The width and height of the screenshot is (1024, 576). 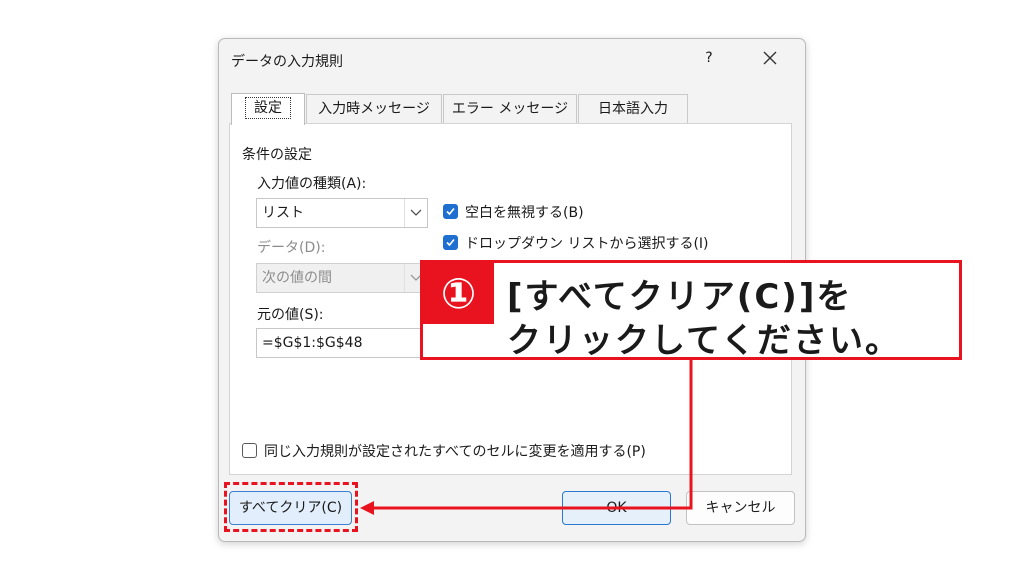 I want to click on tab-settings: 設定, so click(x=268, y=109).